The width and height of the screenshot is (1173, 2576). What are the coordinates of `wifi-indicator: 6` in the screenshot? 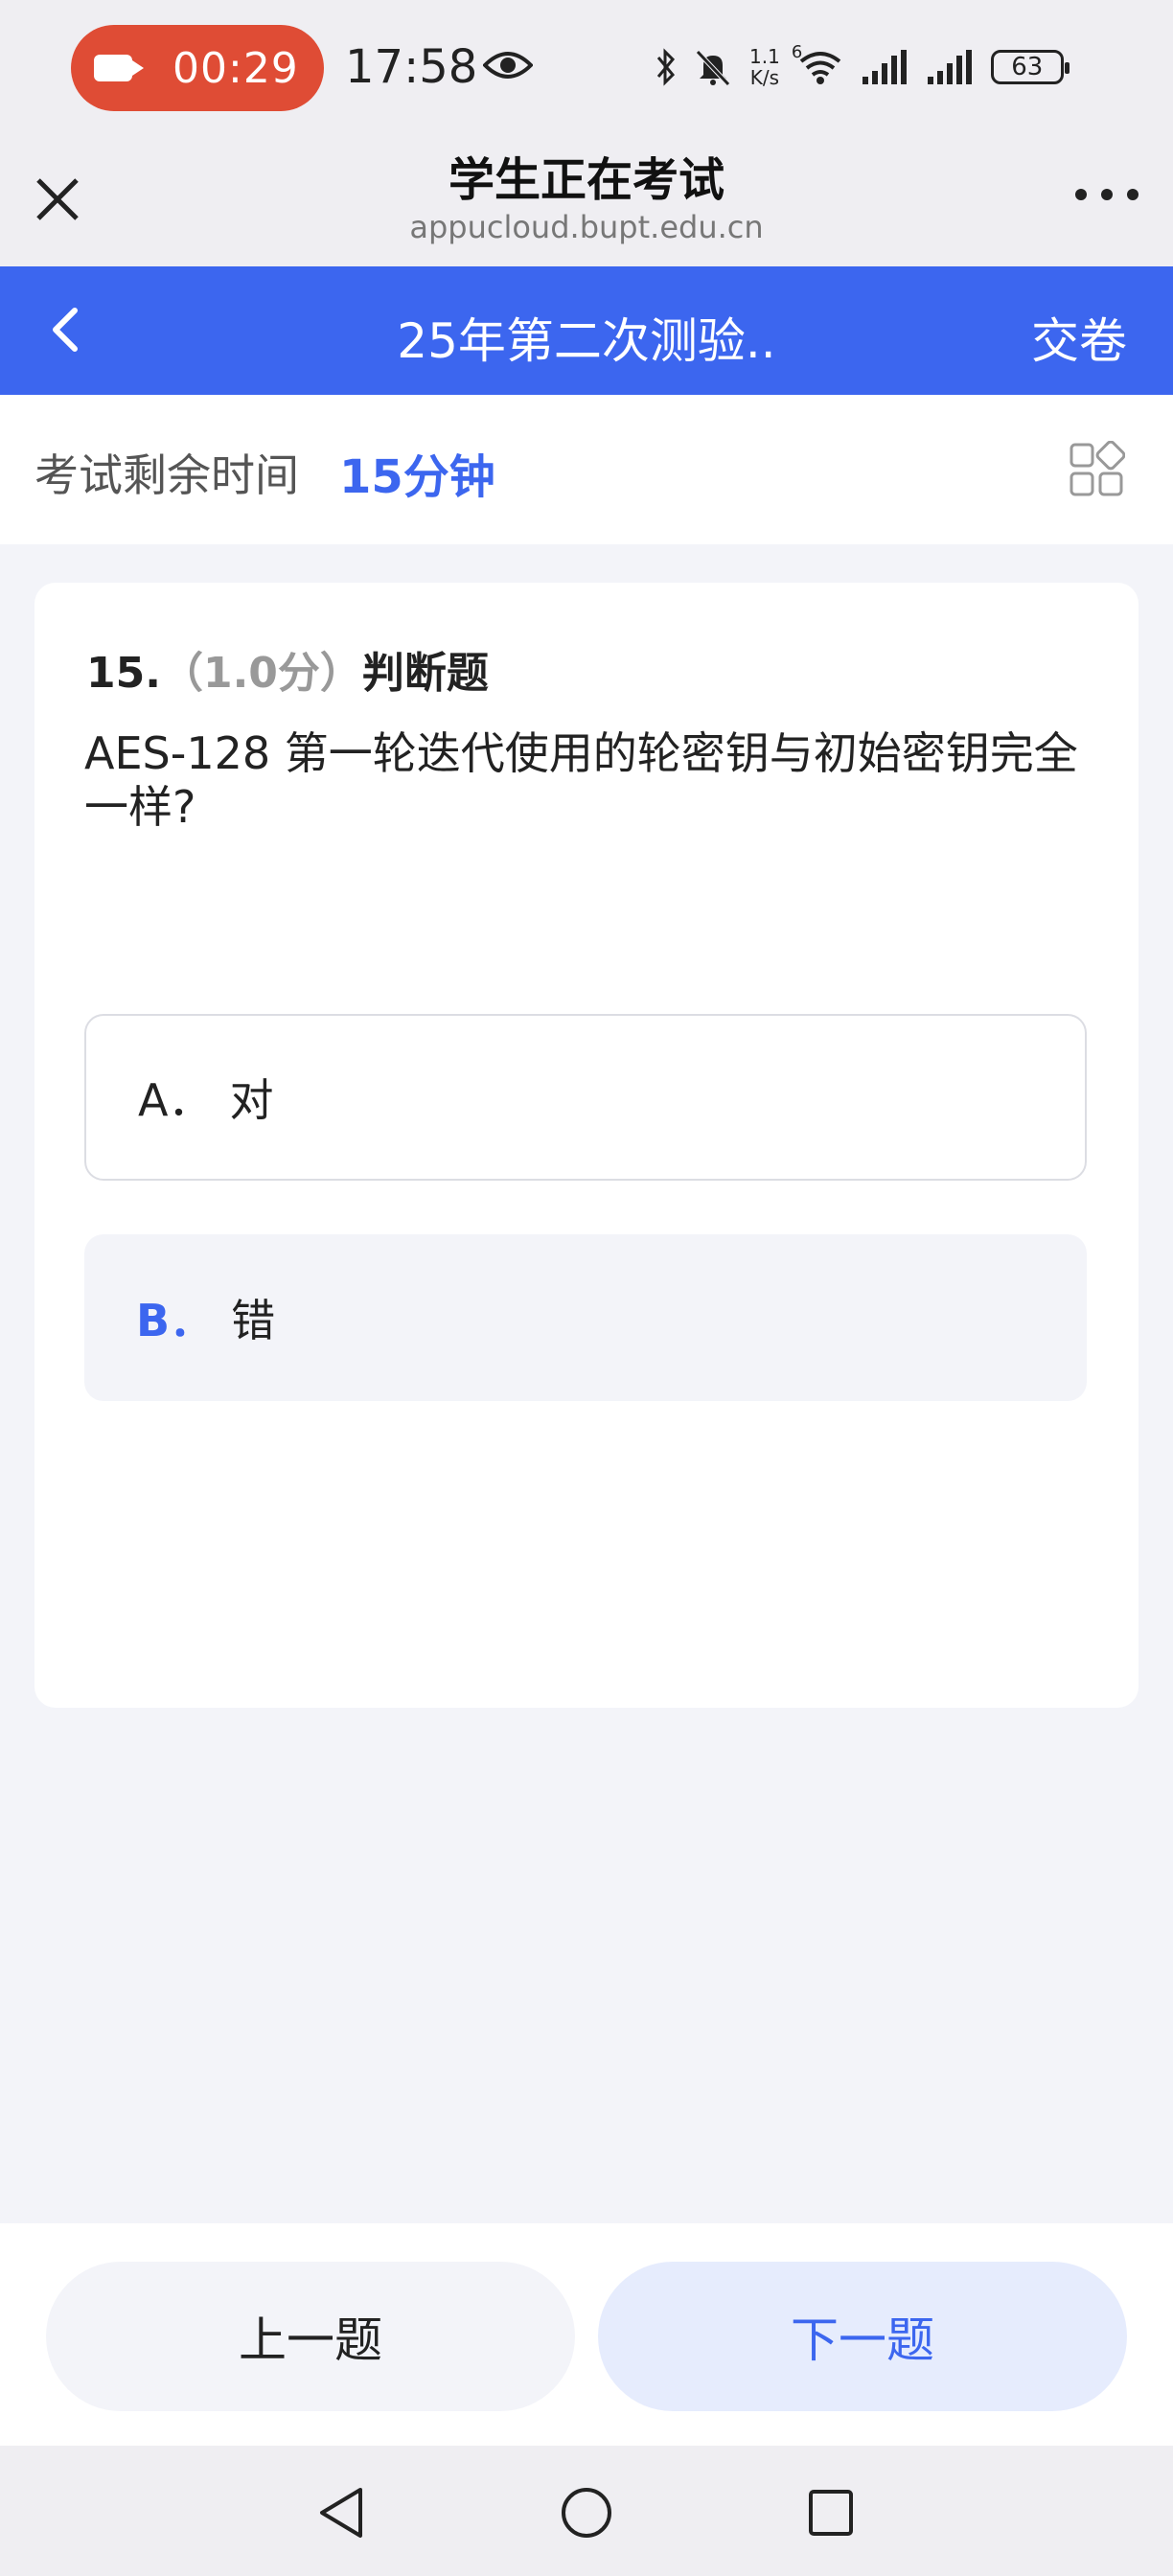 It's located at (817, 64).